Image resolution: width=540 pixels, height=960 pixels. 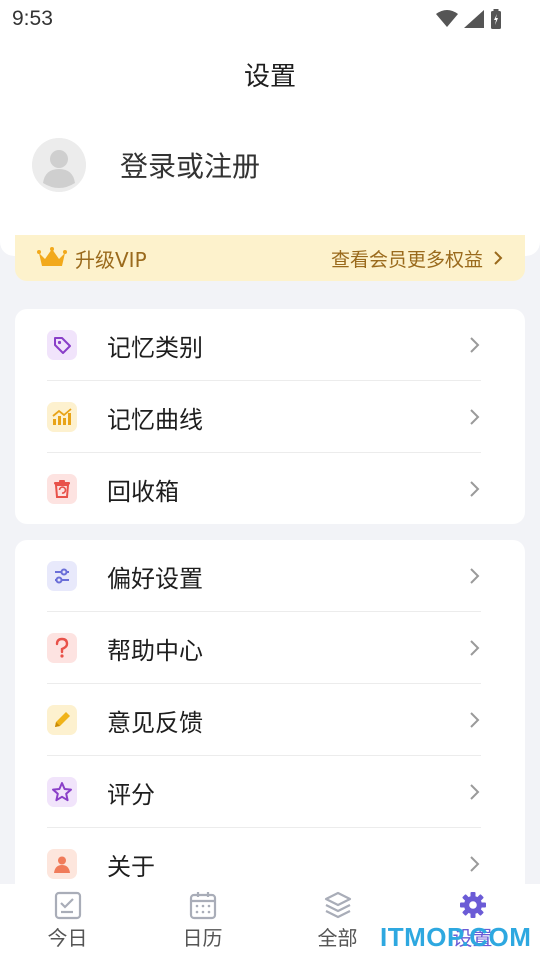 I want to click on menu-item-label: 关于, so click(x=131, y=866).